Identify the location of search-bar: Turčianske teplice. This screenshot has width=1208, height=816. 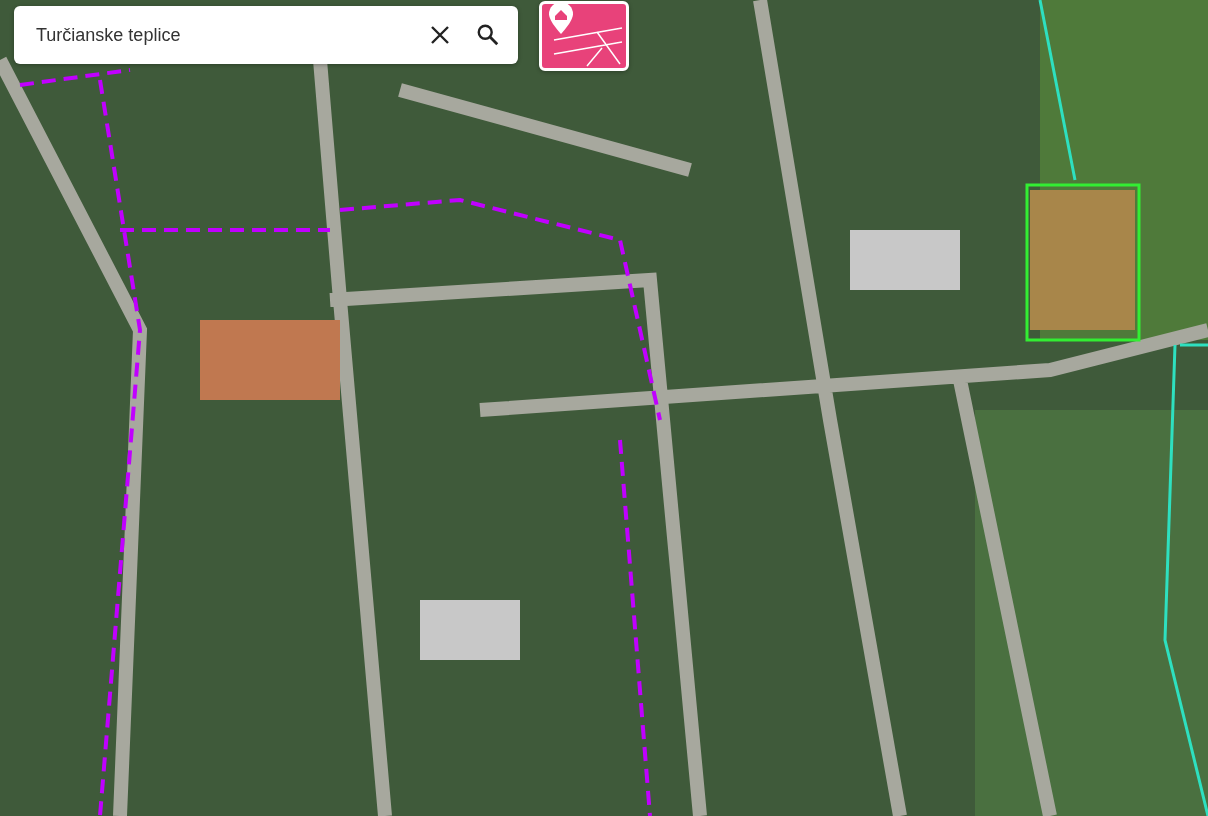
(266, 35).